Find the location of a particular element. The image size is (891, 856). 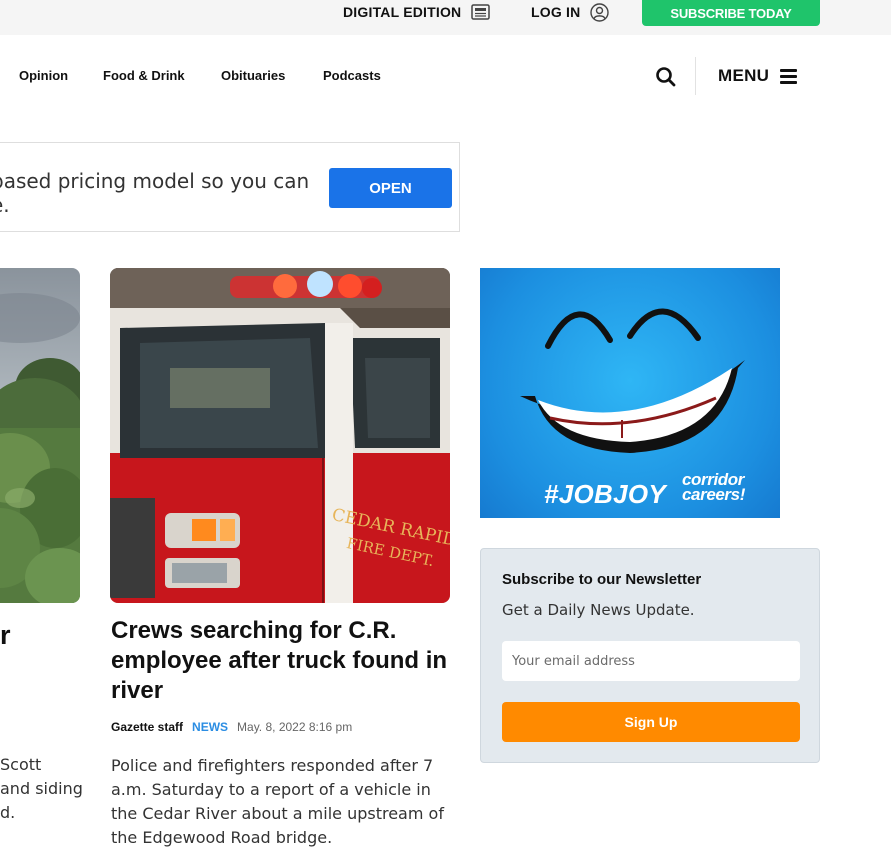

utility-bar: DIGITAL EDITION LOG IN SUBSCRIBE TODAY is located at coordinates (445, 17).